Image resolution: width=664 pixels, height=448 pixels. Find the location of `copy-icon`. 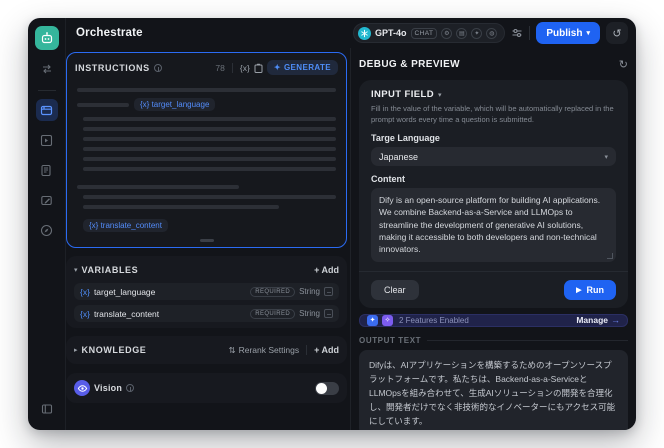

copy-icon is located at coordinates (258, 68).